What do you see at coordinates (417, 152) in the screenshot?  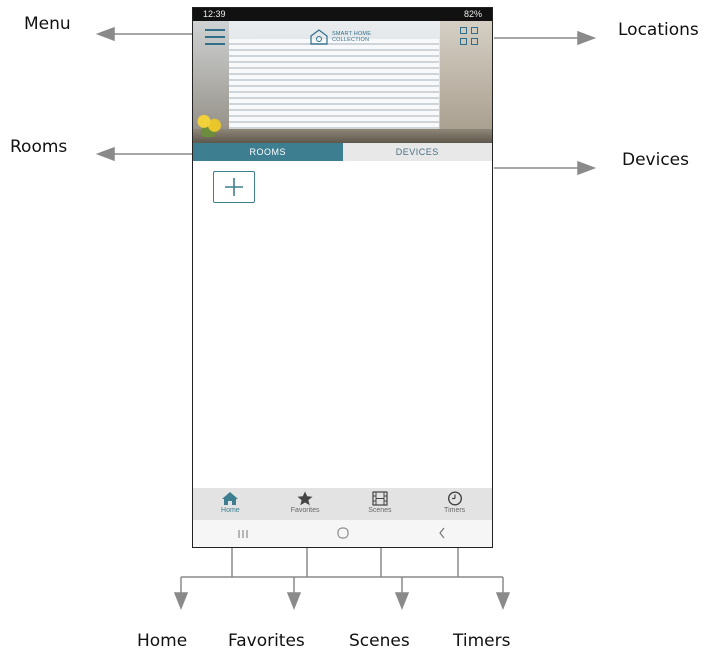 I see `tab-devices: DEVICES` at bounding box center [417, 152].